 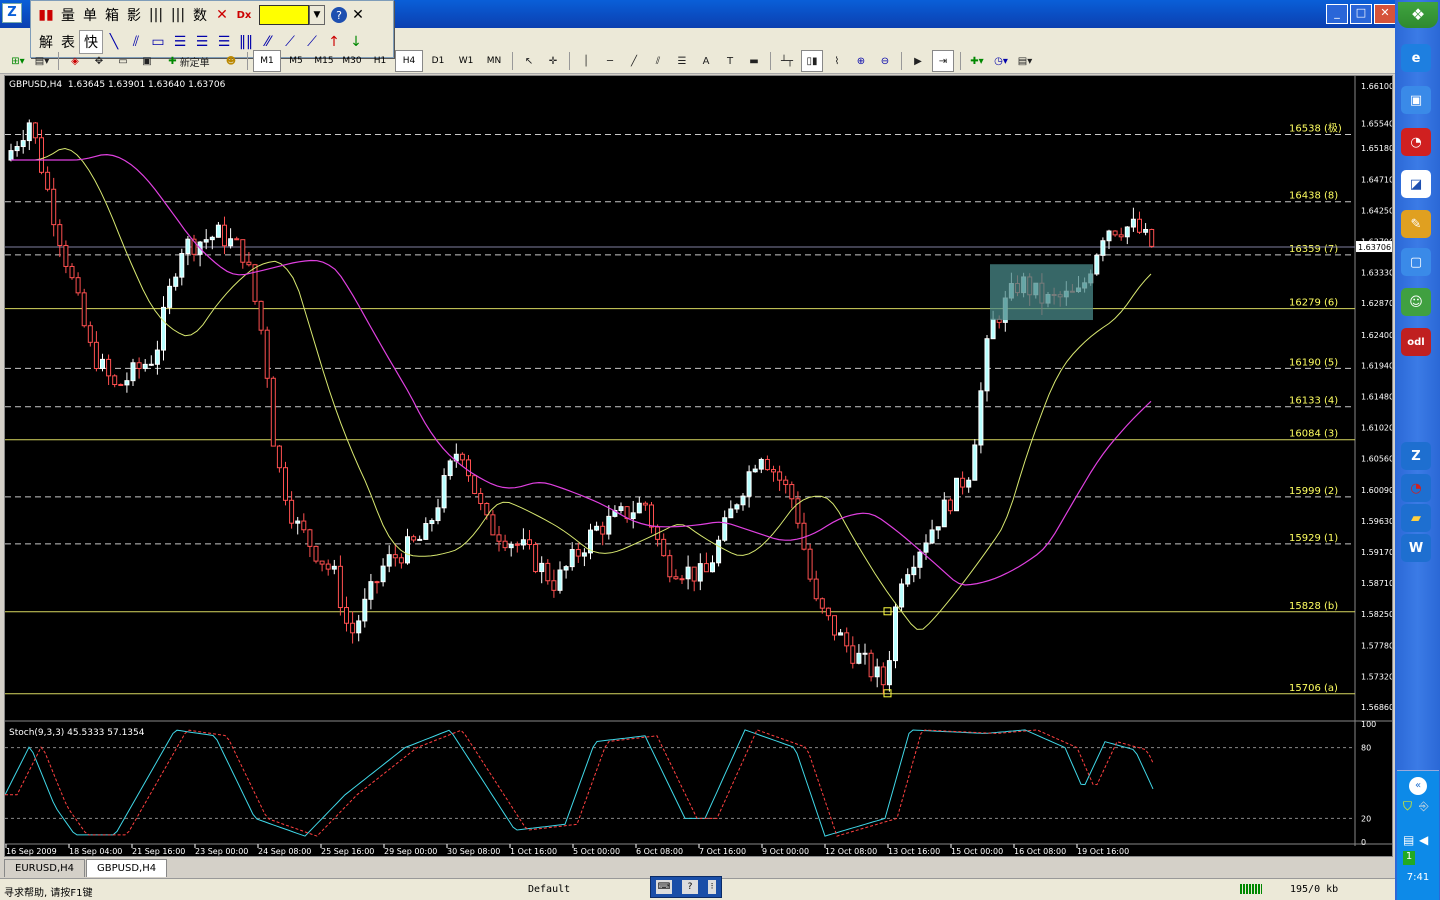 What do you see at coordinates (75, 61) in the screenshot?
I see `market-watch-icon: ◈` at bounding box center [75, 61].